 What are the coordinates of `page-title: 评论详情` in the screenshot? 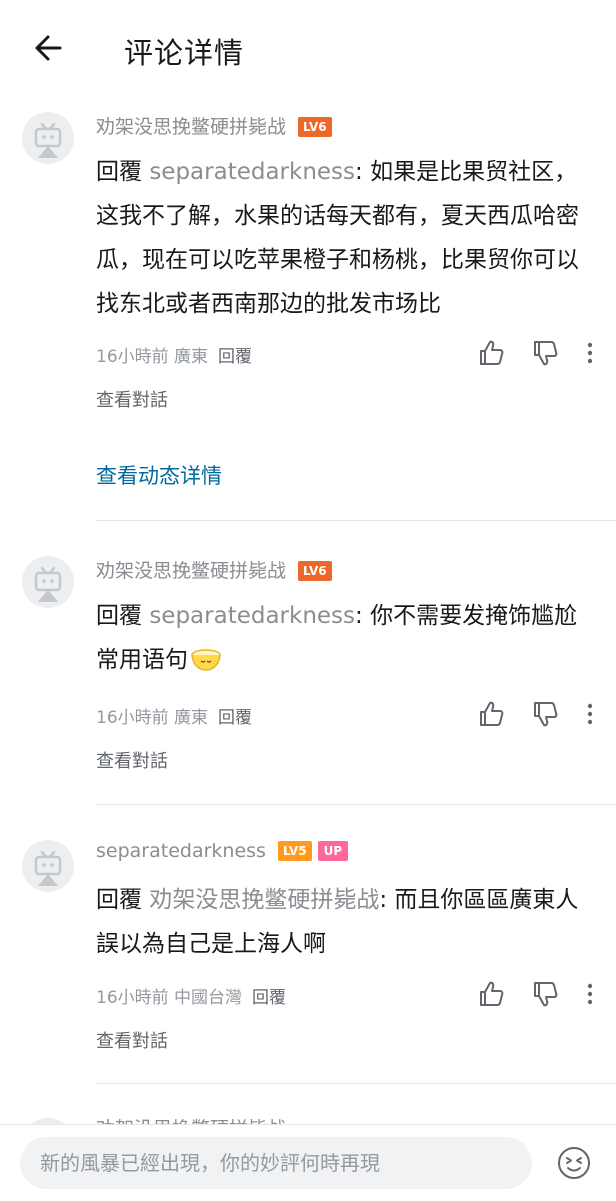 It's located at (184, 53).